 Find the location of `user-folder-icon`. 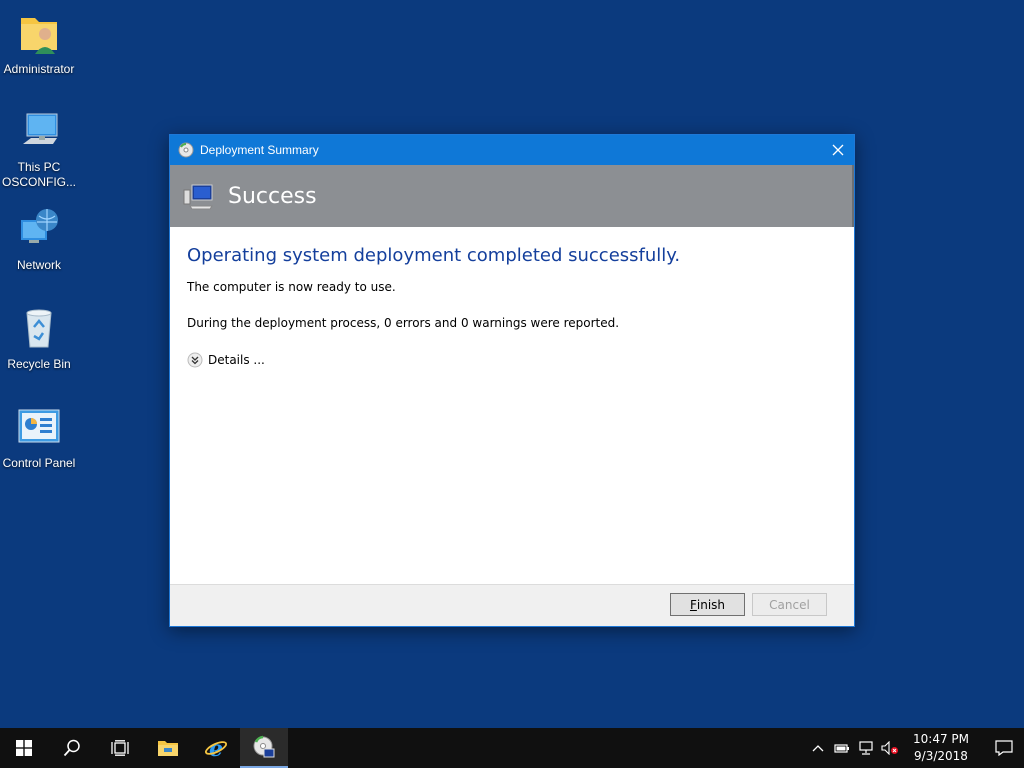

user-folder-icon is located at coordinates (39, 36).